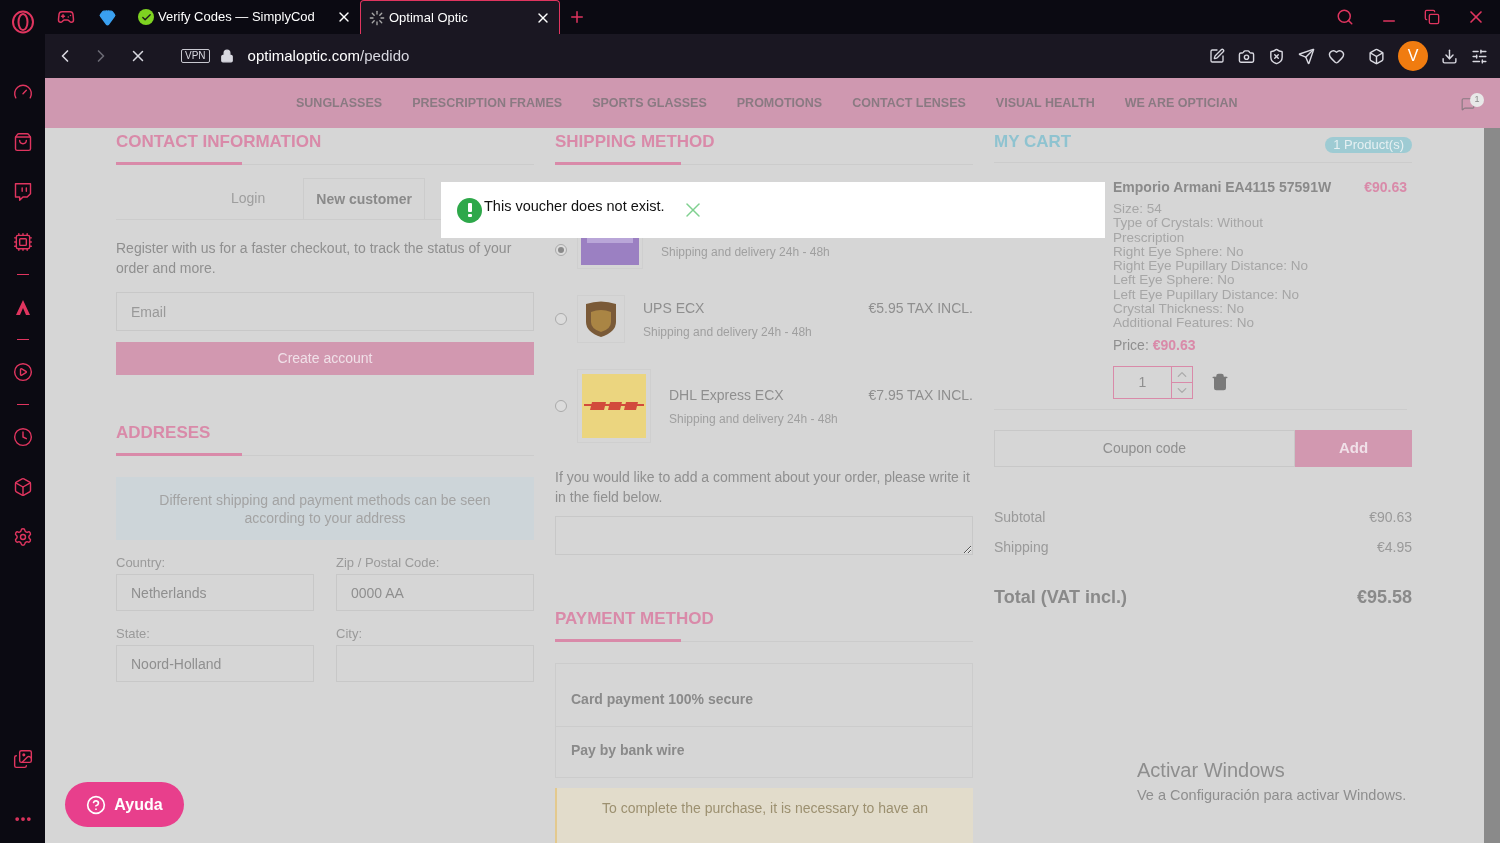 Image resolution: width=1500 pixels, height=843 pixels. I want to click on address-field: Netherlands, so click(215, 592).